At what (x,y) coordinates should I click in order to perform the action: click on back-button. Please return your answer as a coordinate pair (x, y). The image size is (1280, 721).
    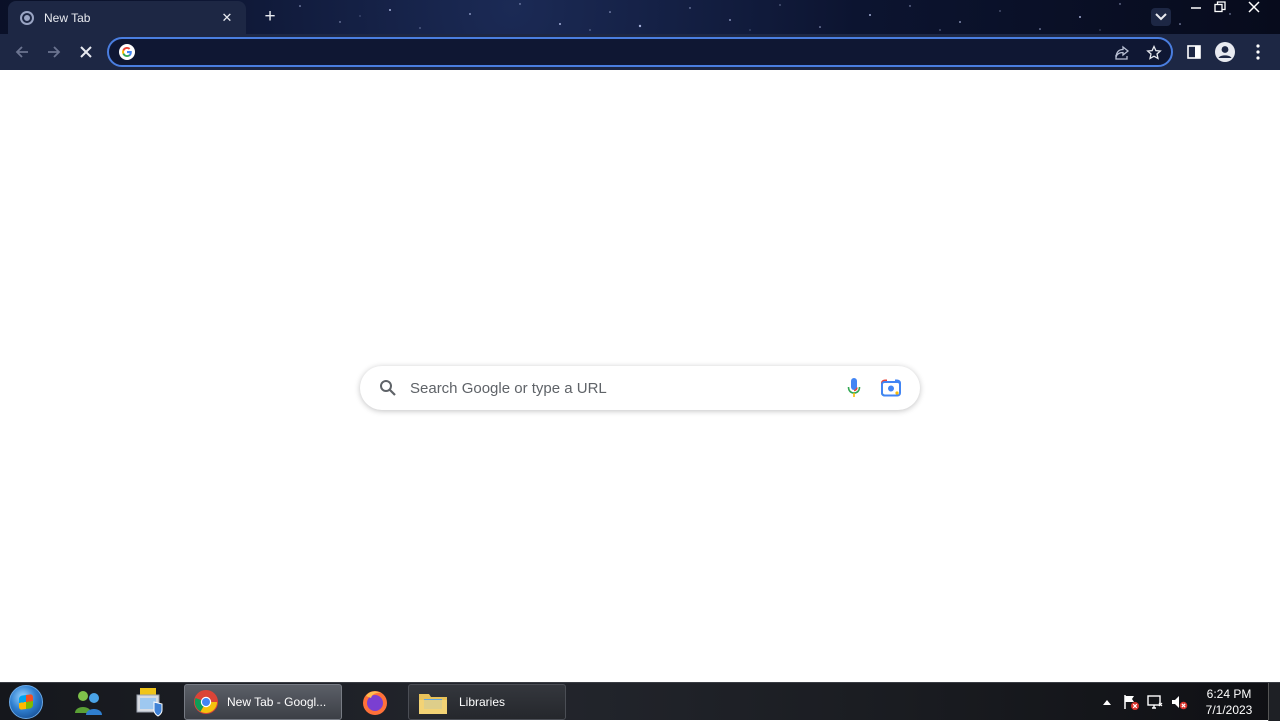
    Looking at the image, I should click on (22, 52).